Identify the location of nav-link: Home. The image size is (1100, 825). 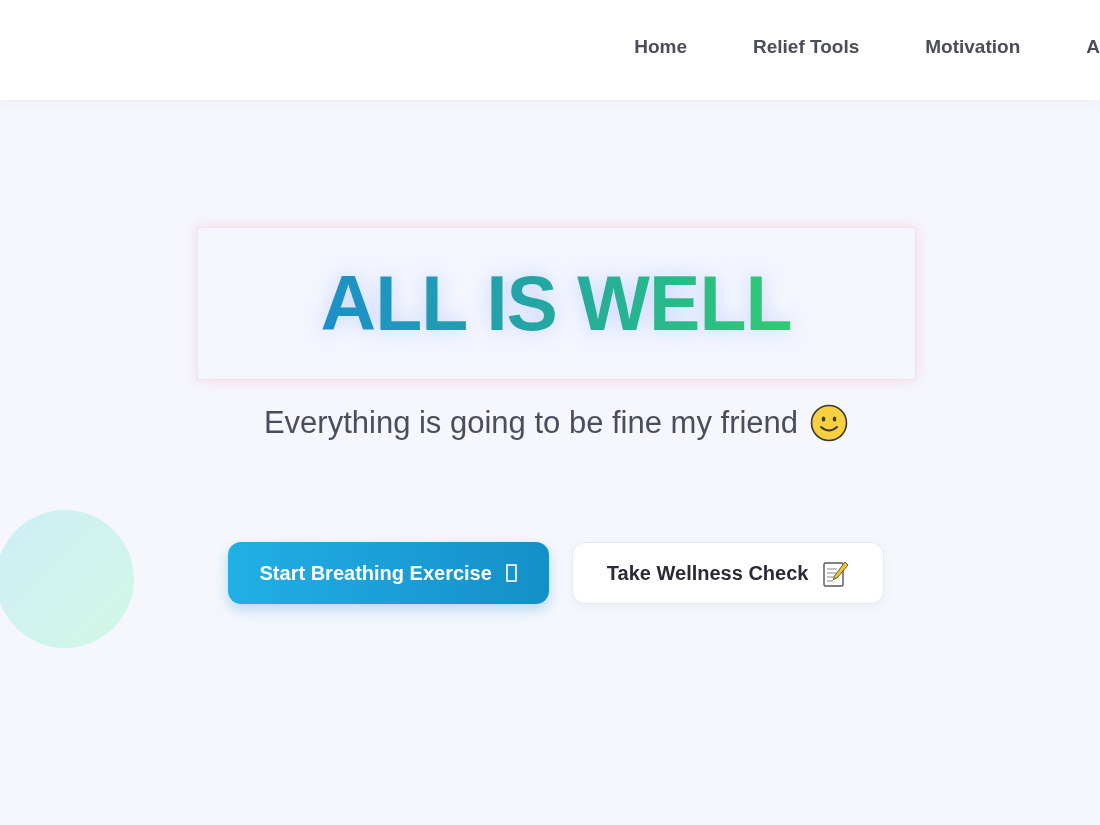
(660, 46).